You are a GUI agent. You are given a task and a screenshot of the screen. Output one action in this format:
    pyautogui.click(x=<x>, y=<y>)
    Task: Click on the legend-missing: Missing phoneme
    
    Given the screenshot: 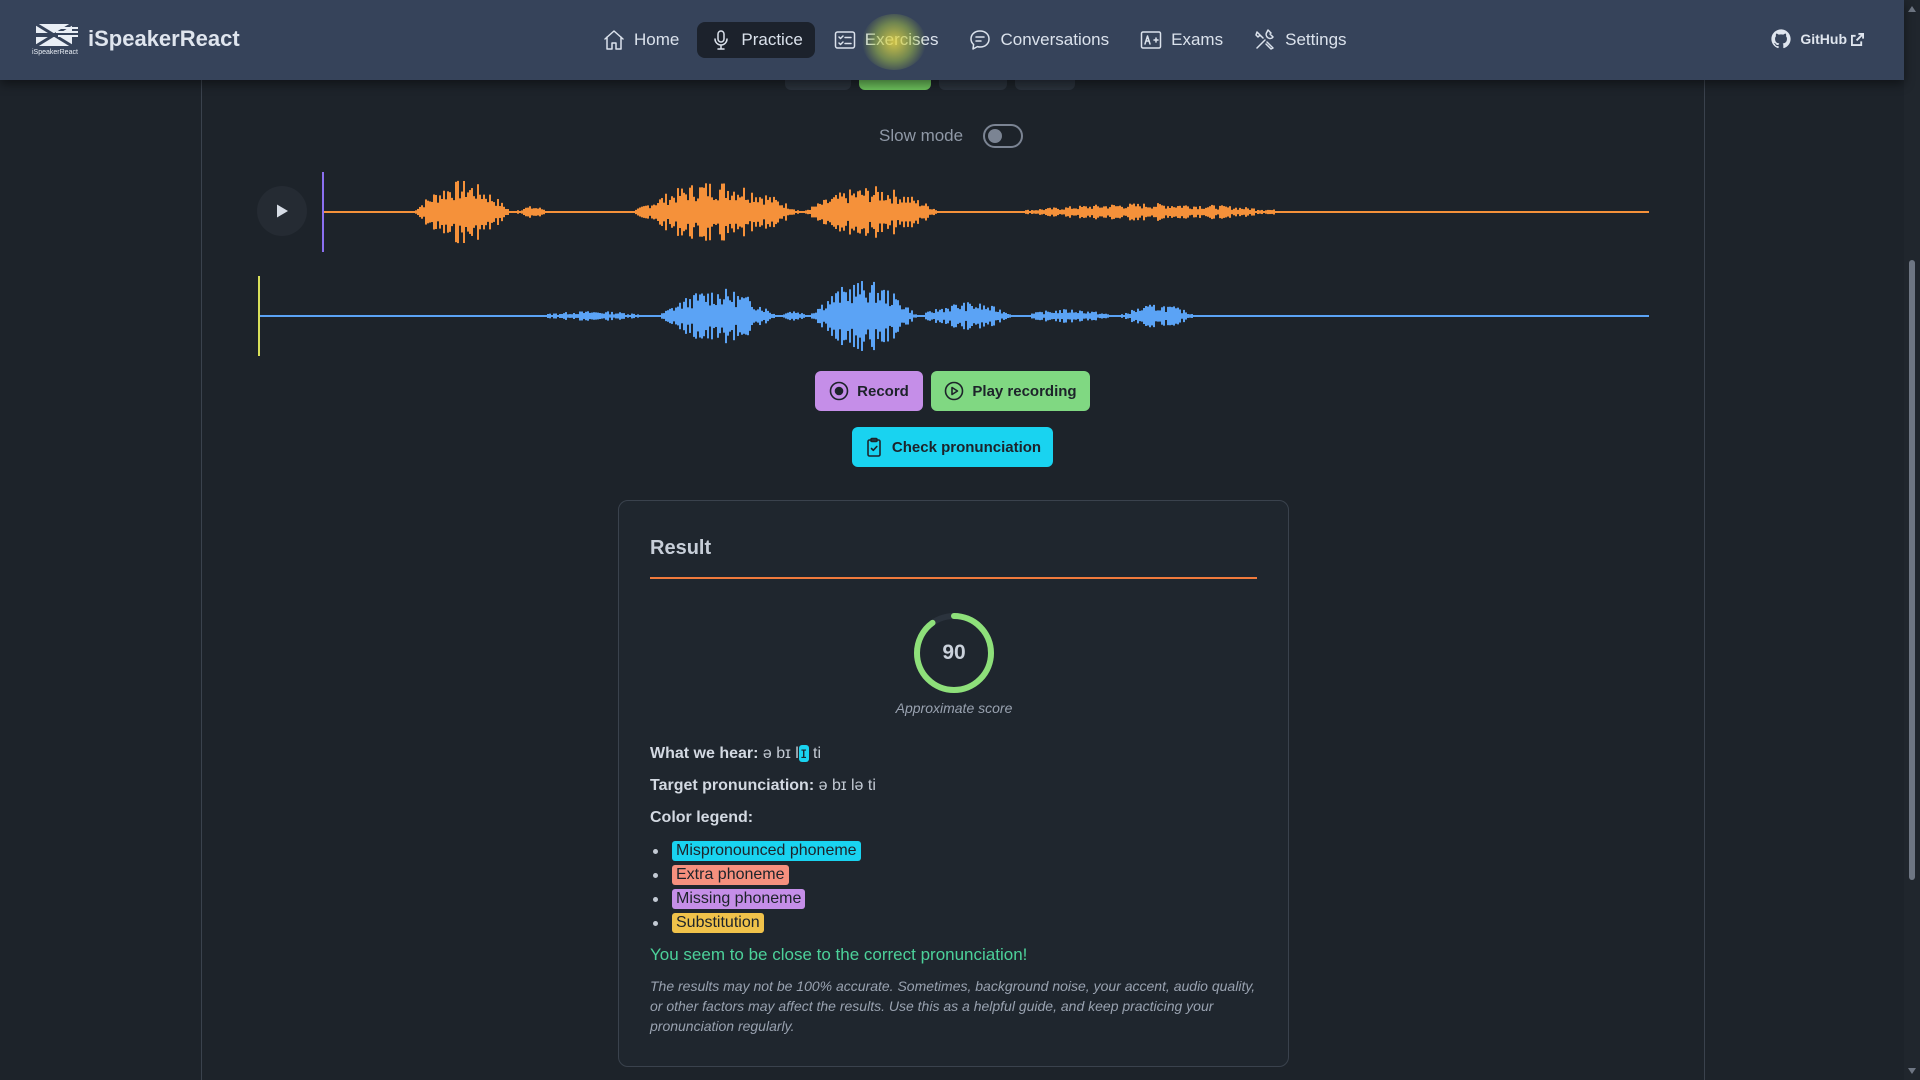 What is the action you would take?
    pyautogui.click(x=739, y=899)
    